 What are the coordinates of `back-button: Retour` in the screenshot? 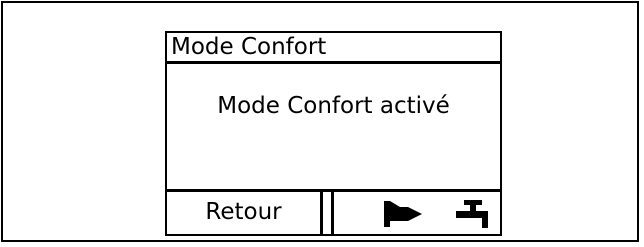 It's located at (245, 213).